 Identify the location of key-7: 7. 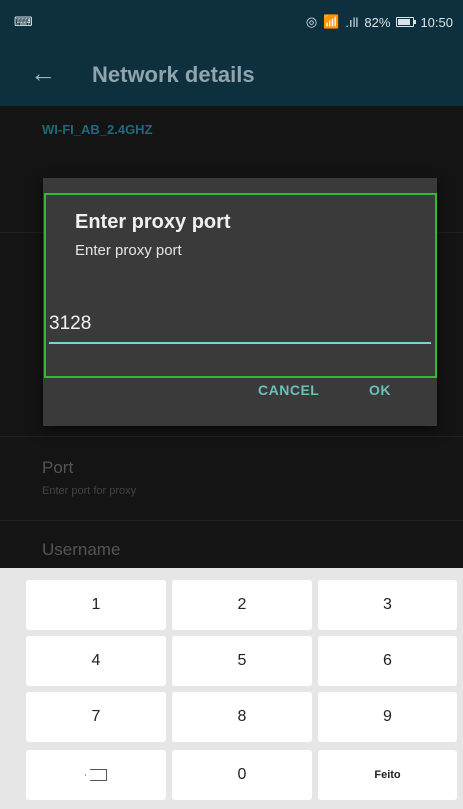
(96, 717).